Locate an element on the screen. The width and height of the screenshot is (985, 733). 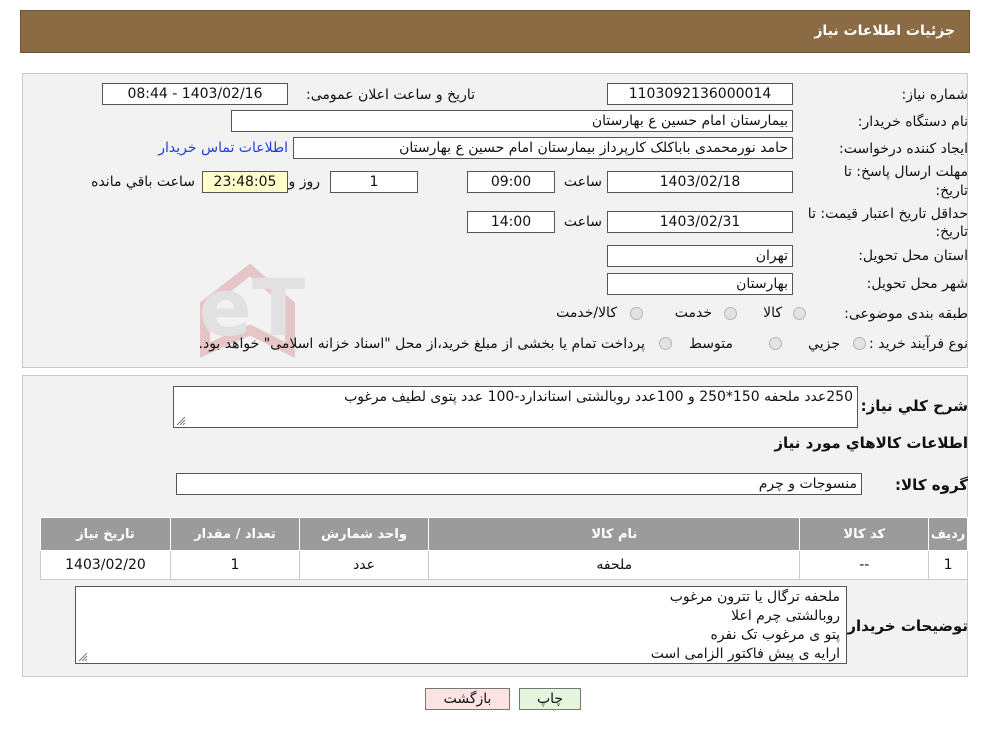
category-label: طبقه بندی موضوعی: is located at coordinates (906, 314).